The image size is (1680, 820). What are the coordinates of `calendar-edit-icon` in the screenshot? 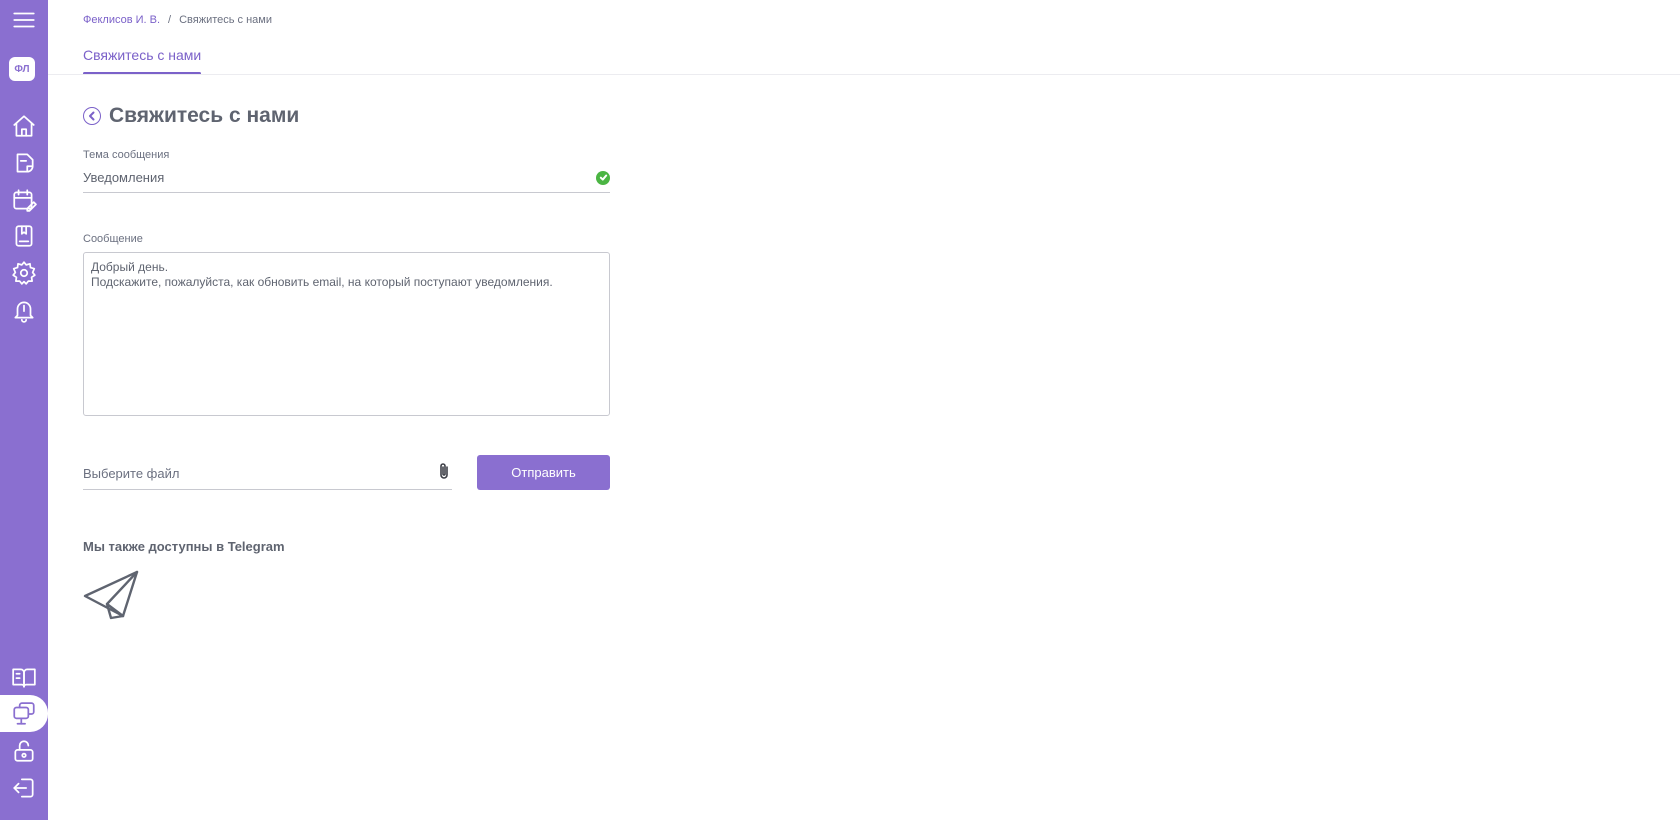 It's located at (24, 200).